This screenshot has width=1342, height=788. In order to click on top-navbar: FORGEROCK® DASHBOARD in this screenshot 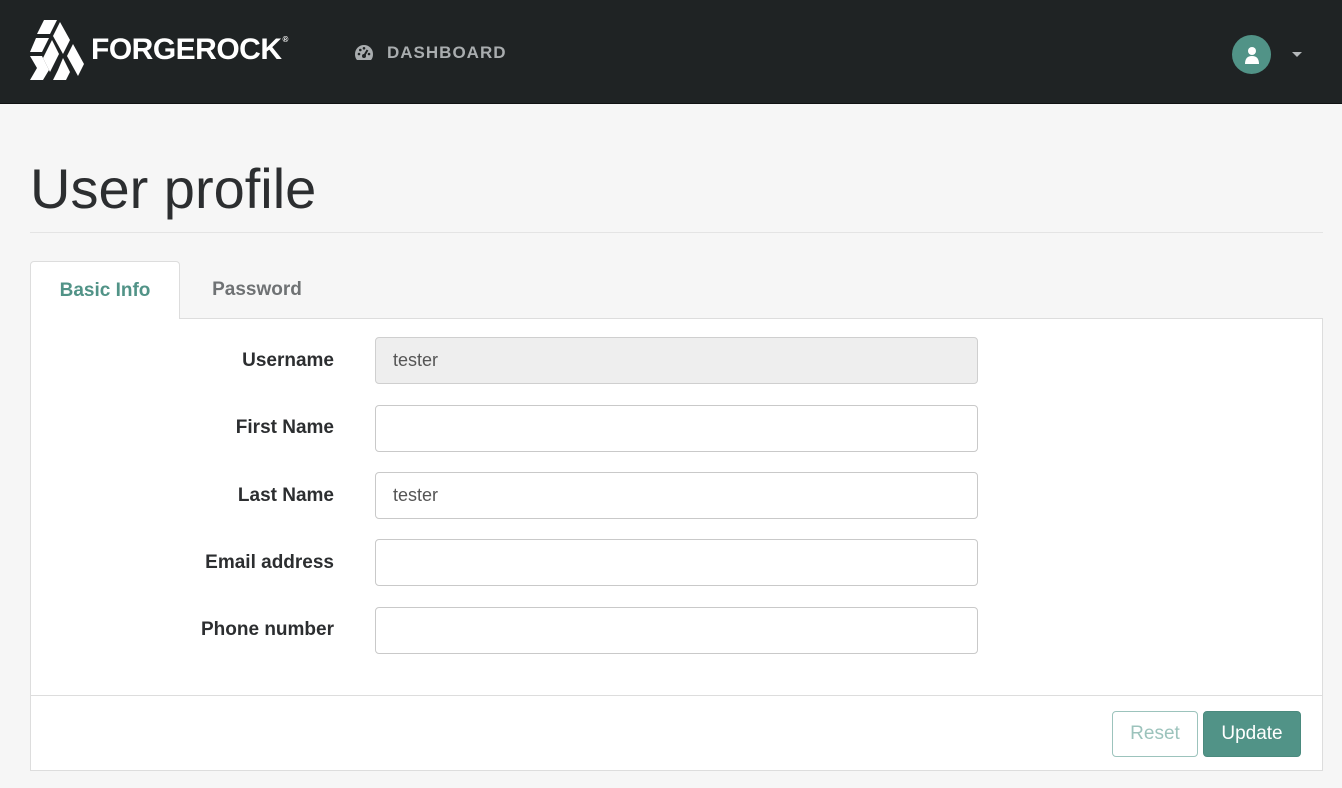, I will do `click(671, 52)`.